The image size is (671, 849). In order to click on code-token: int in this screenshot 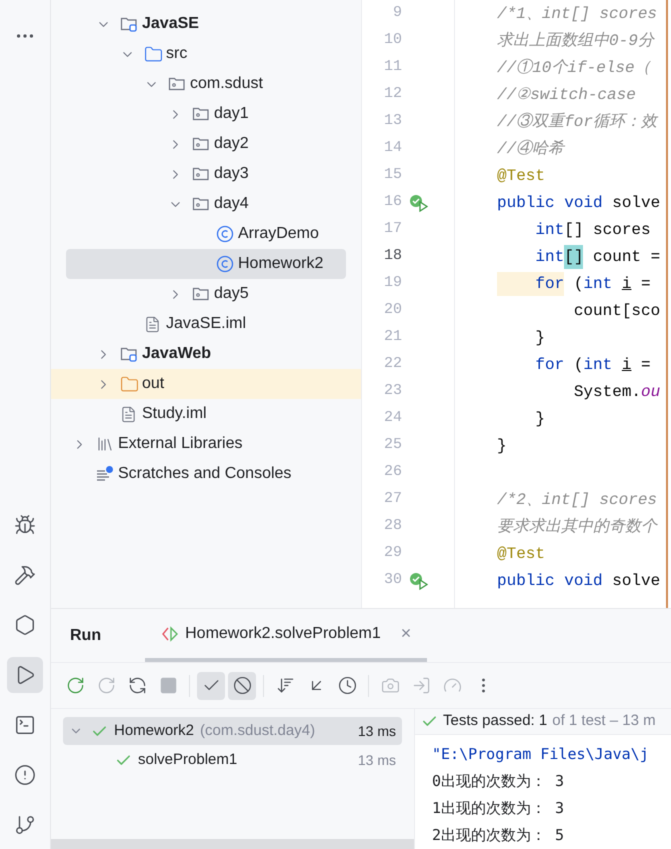, I will do `click(598, 284)`.